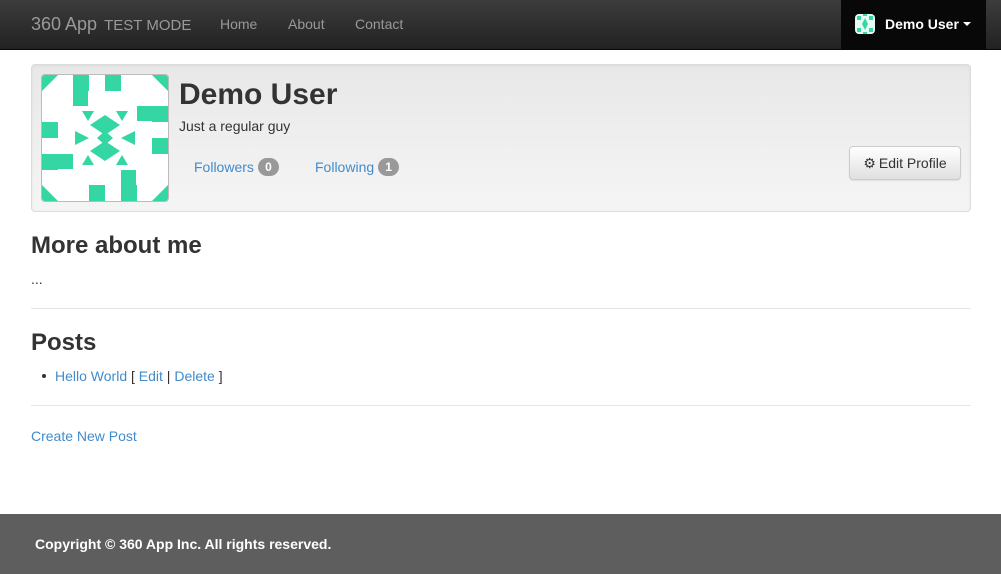  I want to click on profile-avatar, so click(105, 138).